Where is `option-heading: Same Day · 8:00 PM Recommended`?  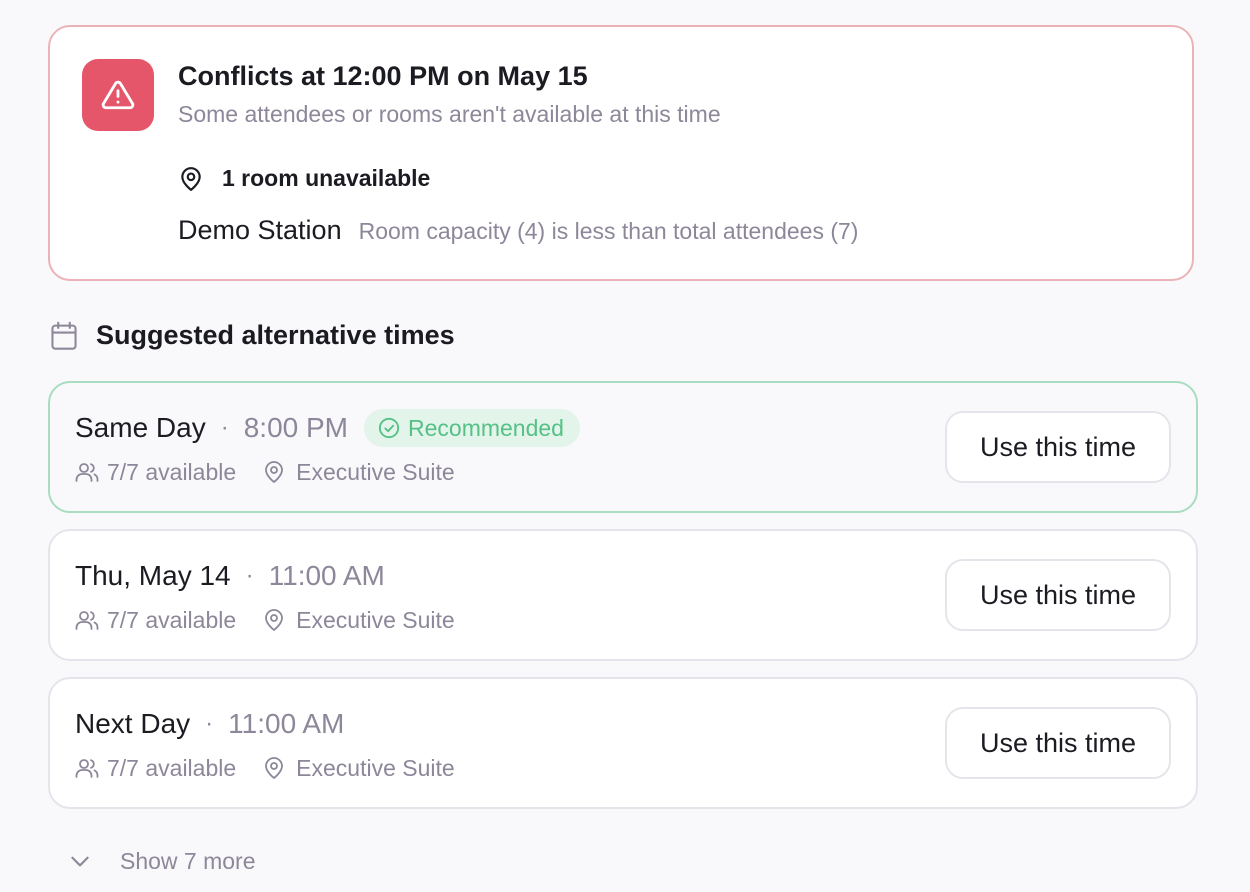
option-heading: Same Day · 8:00 PM Recommended is located at coordinates (327, 428).